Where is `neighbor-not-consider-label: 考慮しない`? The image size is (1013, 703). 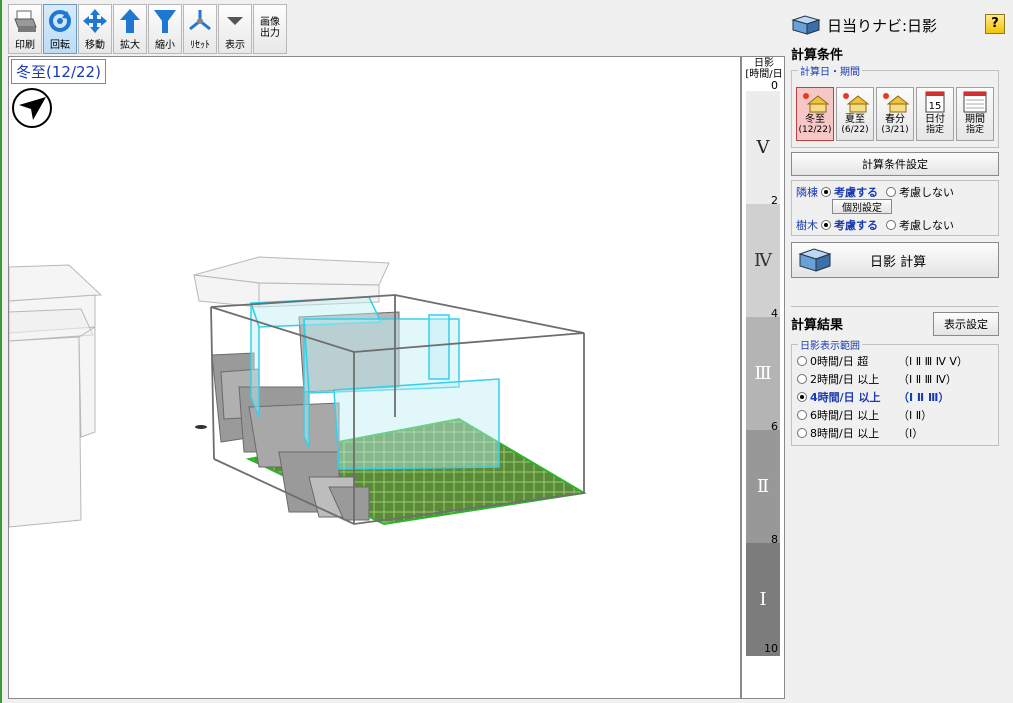
neighbor-not-consider-label: 考慮しない is located at coordinates (926, 192).